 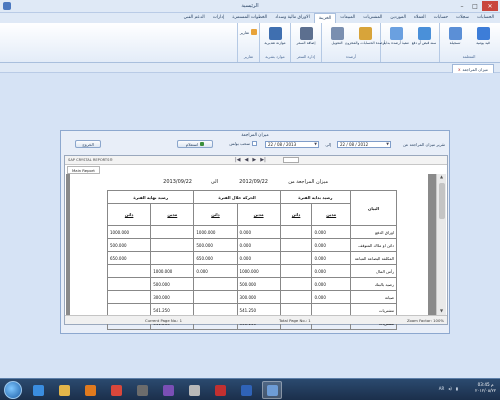 What do you see at coordinates (365, 33) in the screenshot?
I see `folder-stack-icon` at bounding box center [365, 33].